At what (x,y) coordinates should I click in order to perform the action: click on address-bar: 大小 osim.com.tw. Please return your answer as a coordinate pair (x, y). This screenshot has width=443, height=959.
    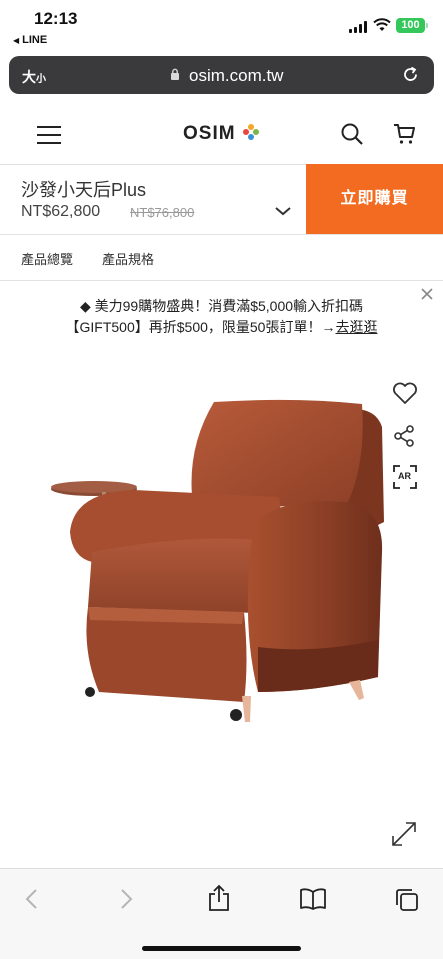
    Looking at the image, I should click on (221, 75).